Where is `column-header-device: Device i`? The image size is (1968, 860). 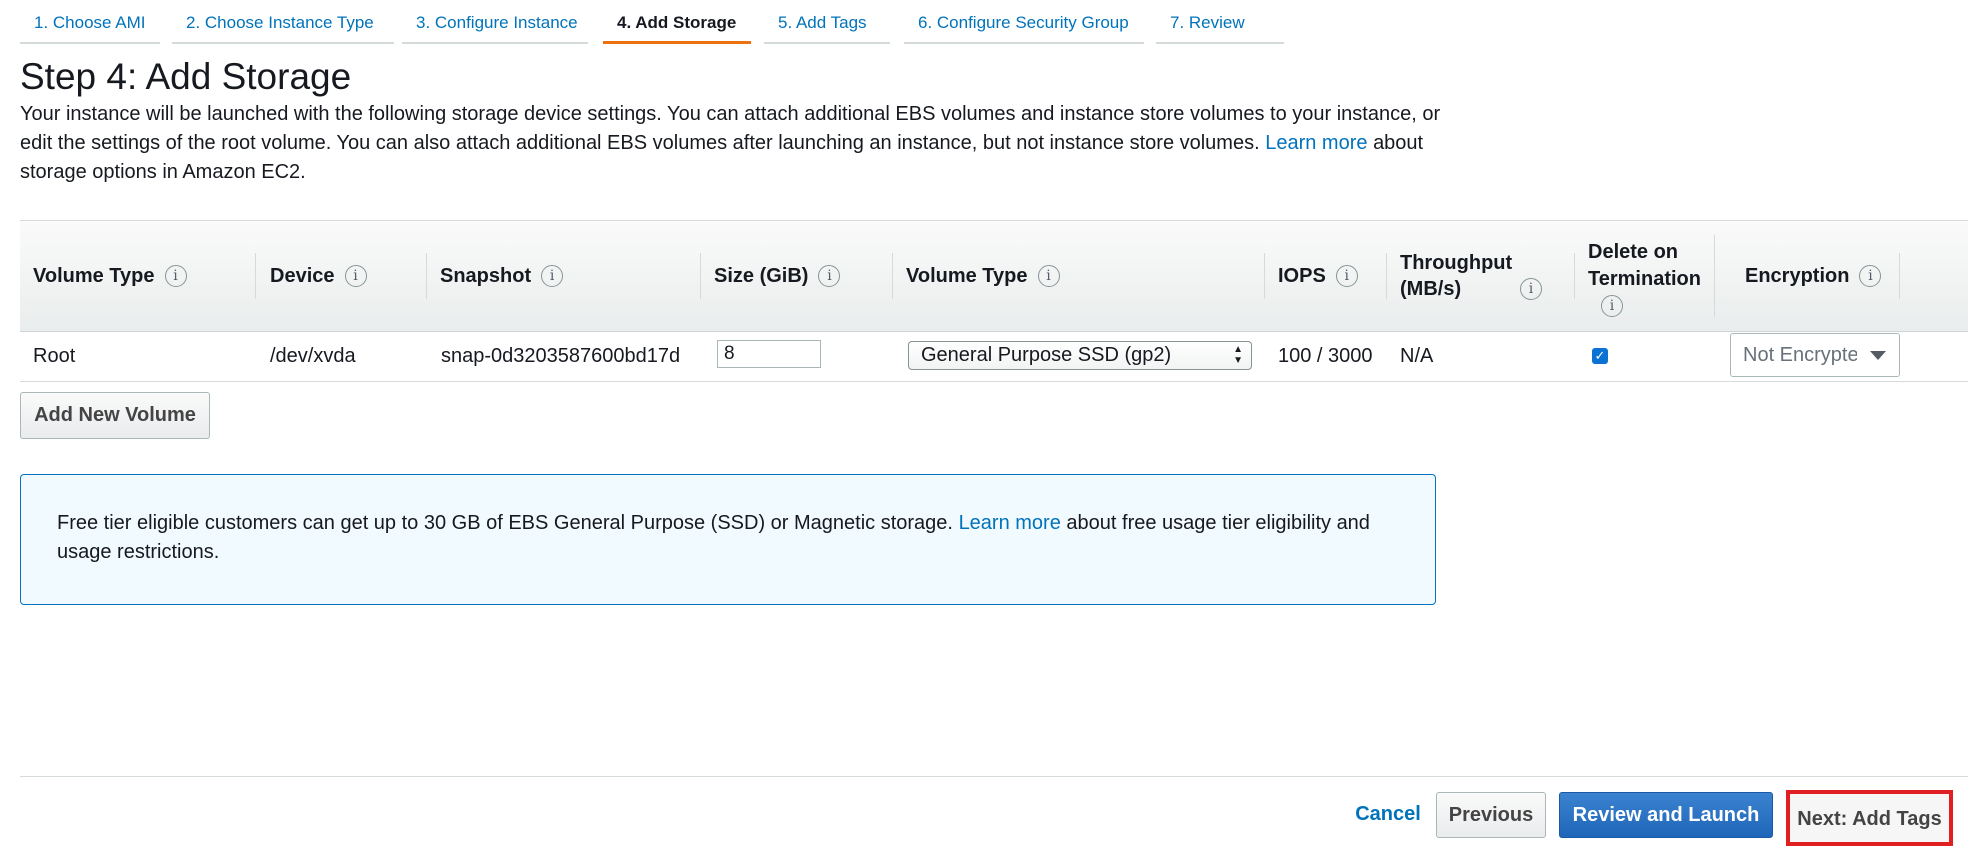 column-header-device: Device i is located at coordinates (341, 276).